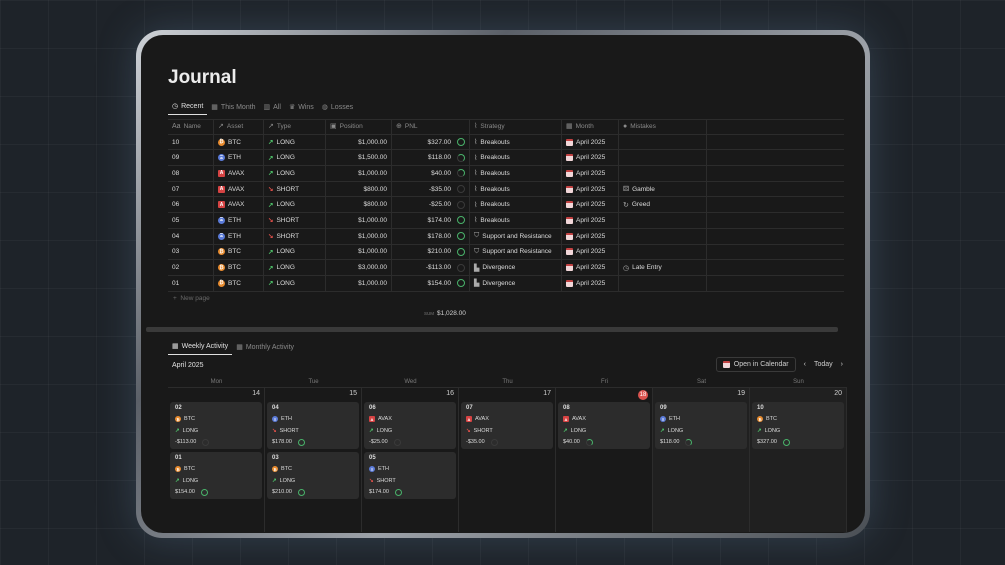 The image size is (1005, 565). Describe the element at coordinates (805, 364) in the screenshot. I see `prev-week-button: ‹` at that location.